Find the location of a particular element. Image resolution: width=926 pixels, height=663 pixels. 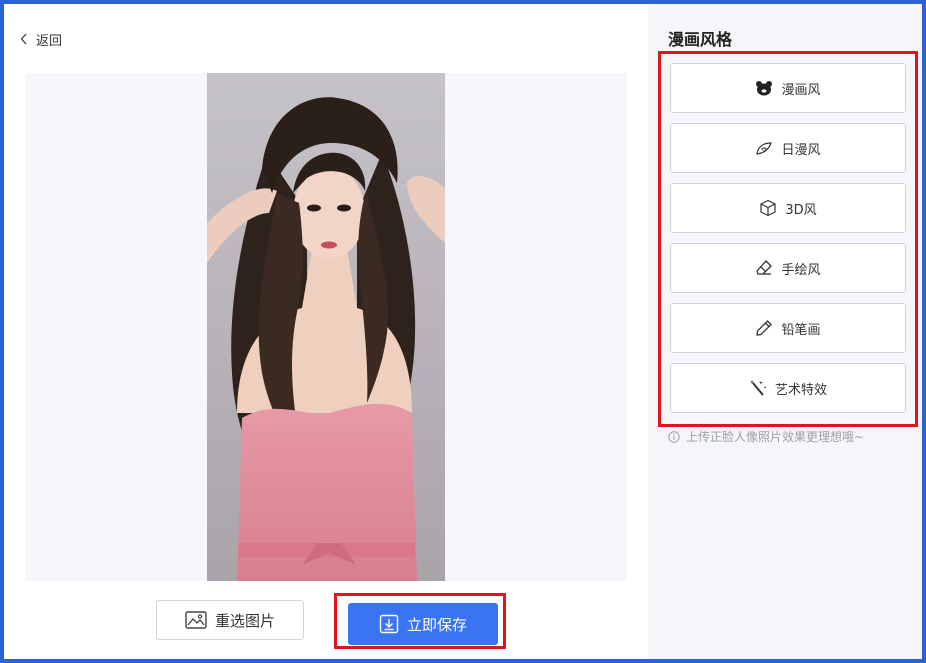

style-option-label: 3D风 is located at coordinates (801, 210).